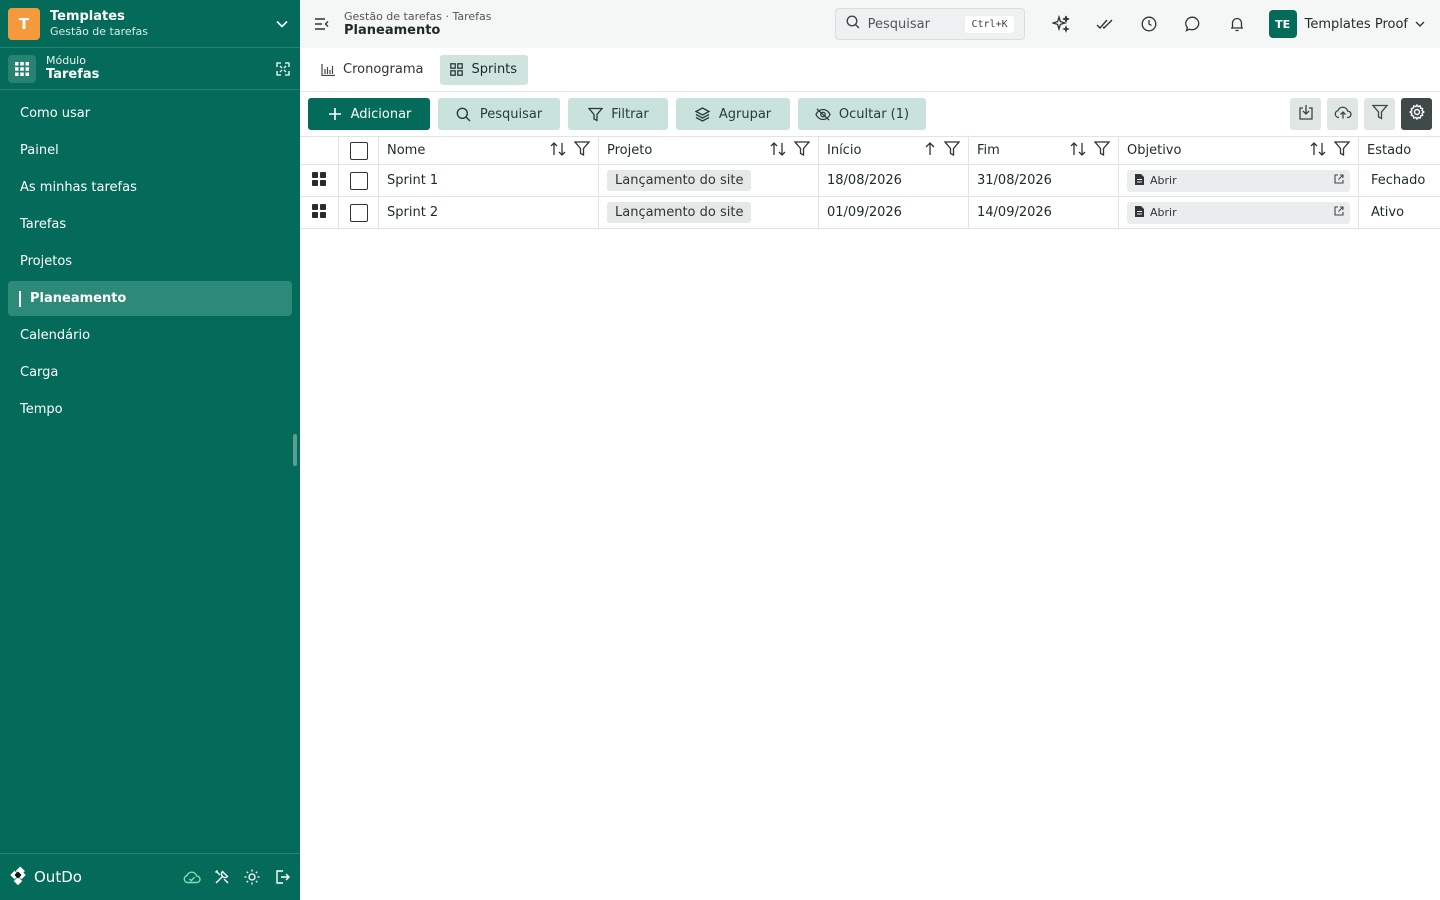  Describe the element at coordinates (328, 70) in the screenshot. I see `bar-chart-icon` at that location.